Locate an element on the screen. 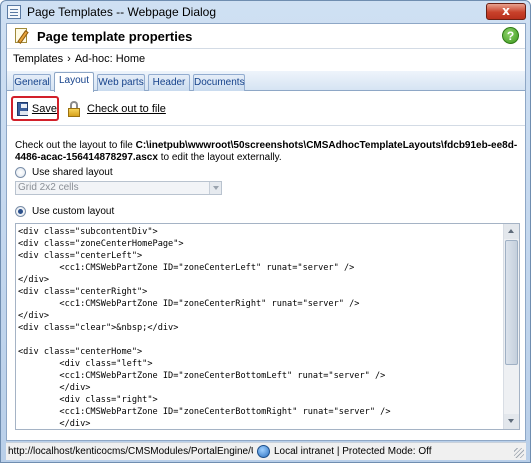  toolbar-divider is located at coordinates (266, 125).